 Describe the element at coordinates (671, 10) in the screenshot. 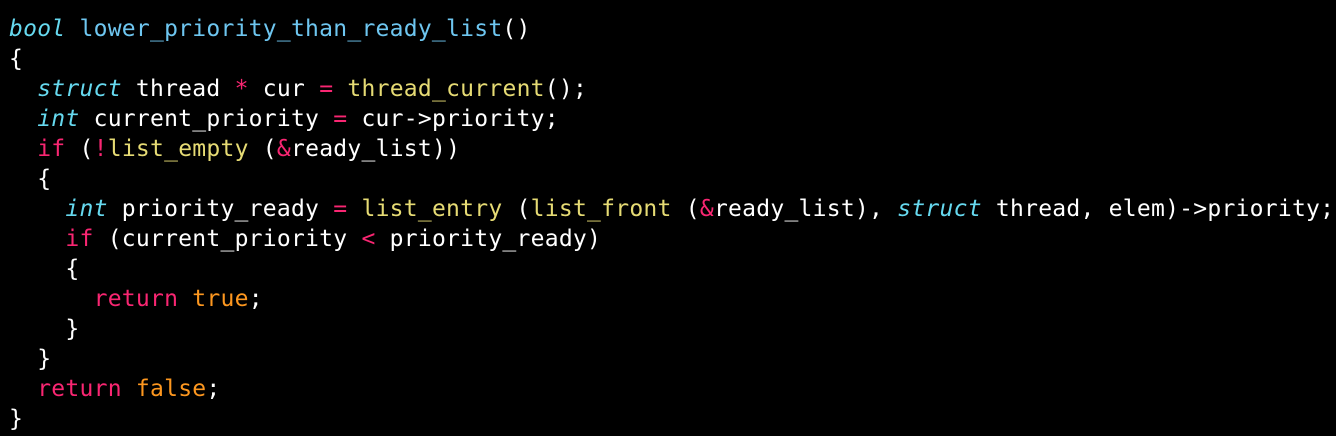

I see `code-line: */` at that location.